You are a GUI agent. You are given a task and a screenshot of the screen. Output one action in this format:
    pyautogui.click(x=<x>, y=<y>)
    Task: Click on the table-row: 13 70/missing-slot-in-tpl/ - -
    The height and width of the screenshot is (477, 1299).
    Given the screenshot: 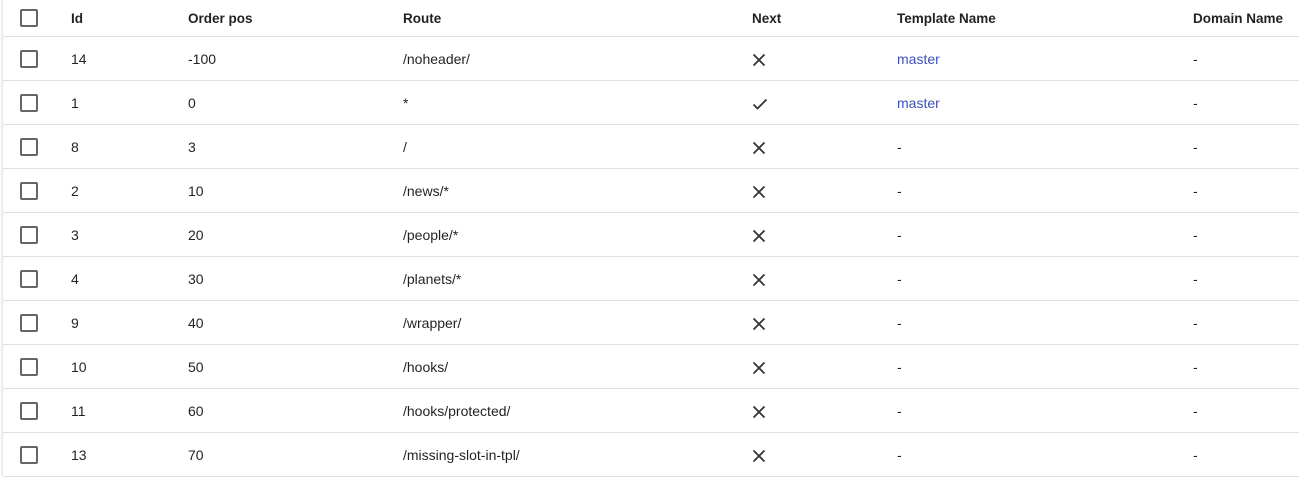 What is the action you would take?
    pyautogui.click(x=651, y=454)
    